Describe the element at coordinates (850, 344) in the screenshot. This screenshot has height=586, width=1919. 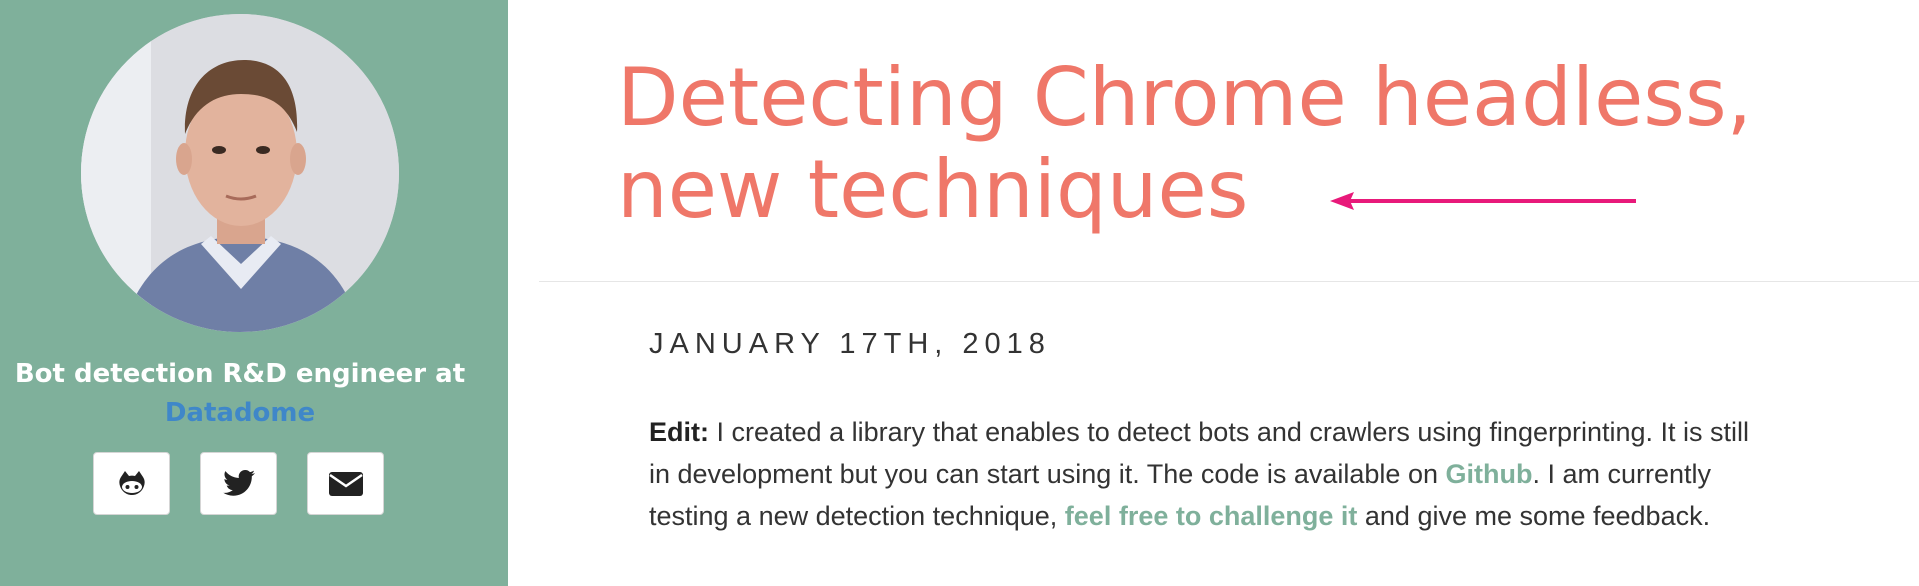
I see `post-date: JANUARY 17TH, 2018` at that location.